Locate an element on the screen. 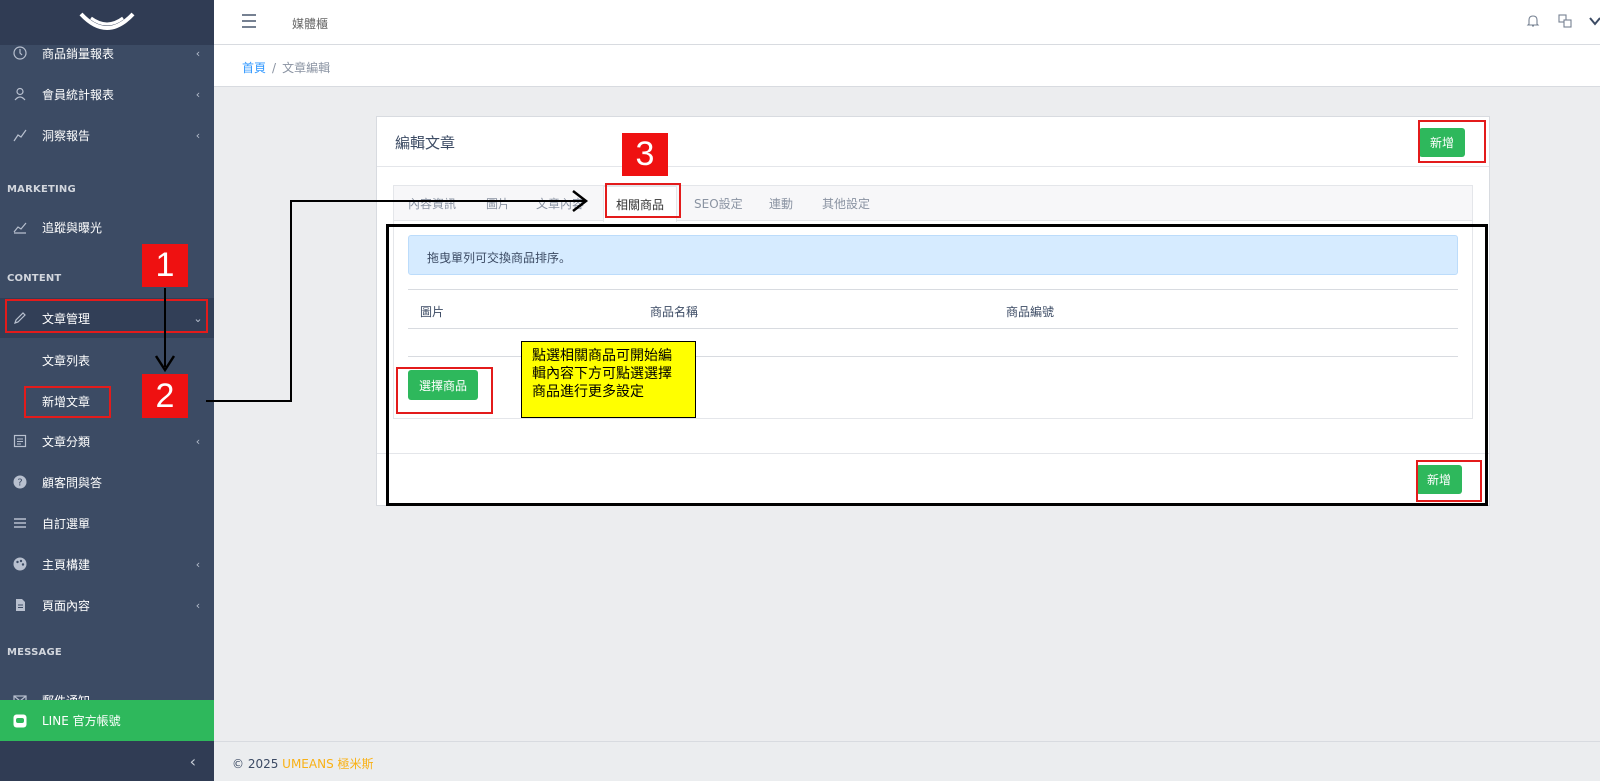 The height and width of the screenshot is (781, 1600). arrow-step1-to-step2 is located at coordinates (165, 330).